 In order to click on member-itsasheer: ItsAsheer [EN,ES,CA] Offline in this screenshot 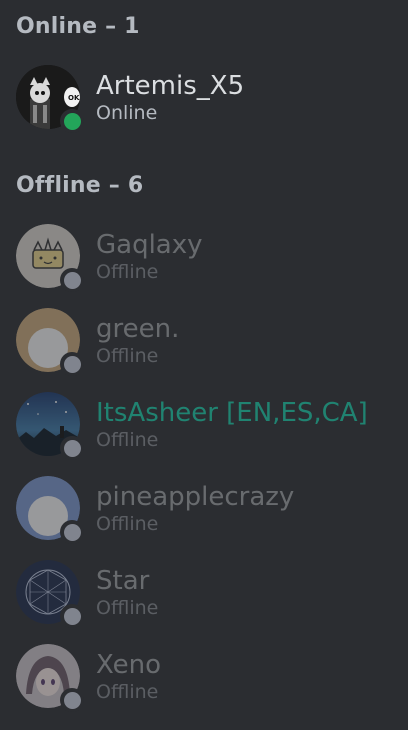, I will do `click(206, 425)`.